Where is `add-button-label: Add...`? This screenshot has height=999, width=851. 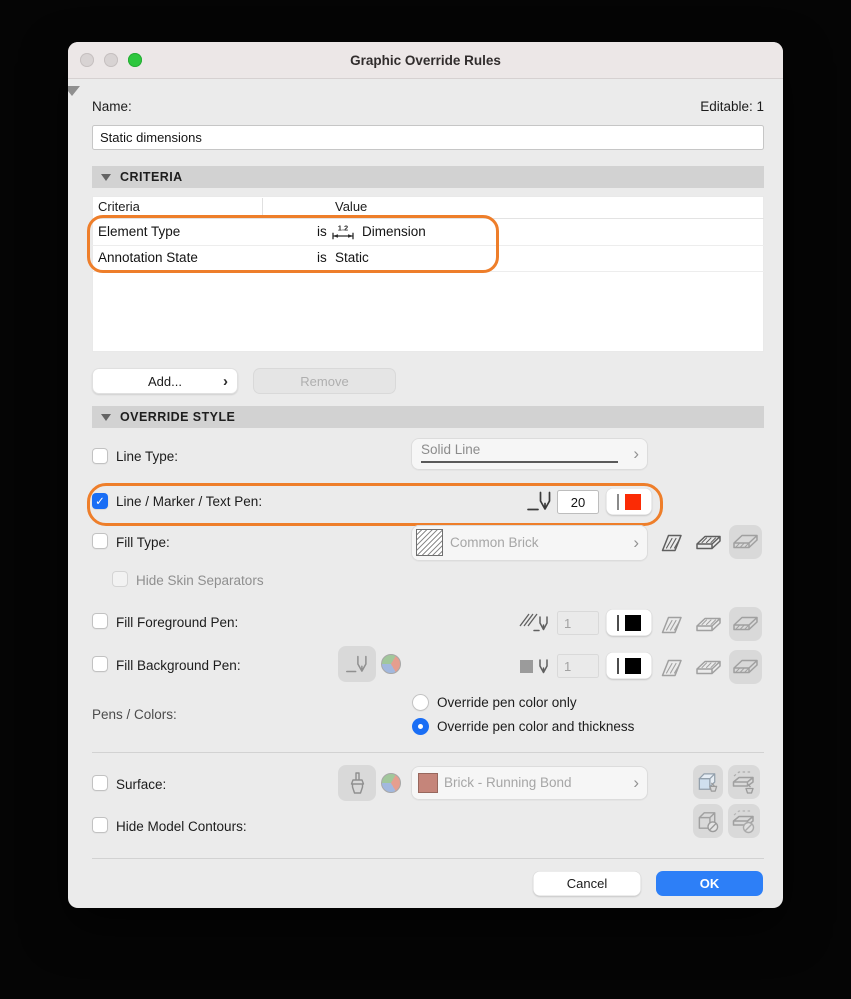 add-button-label: Add... is located at coordinates (165, 381).